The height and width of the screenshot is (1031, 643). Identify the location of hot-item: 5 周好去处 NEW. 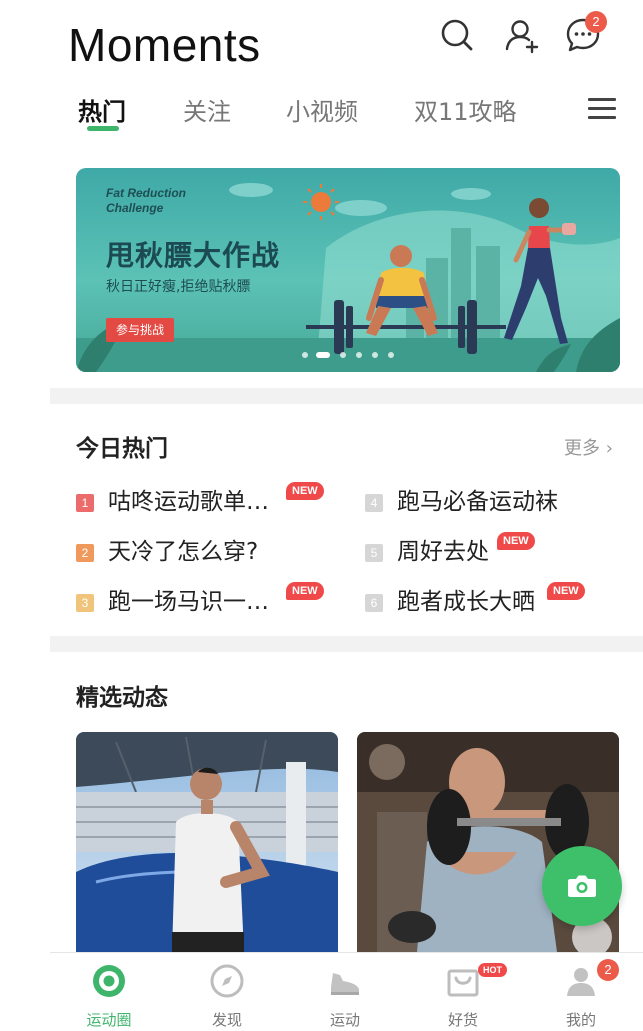
(485, 551).